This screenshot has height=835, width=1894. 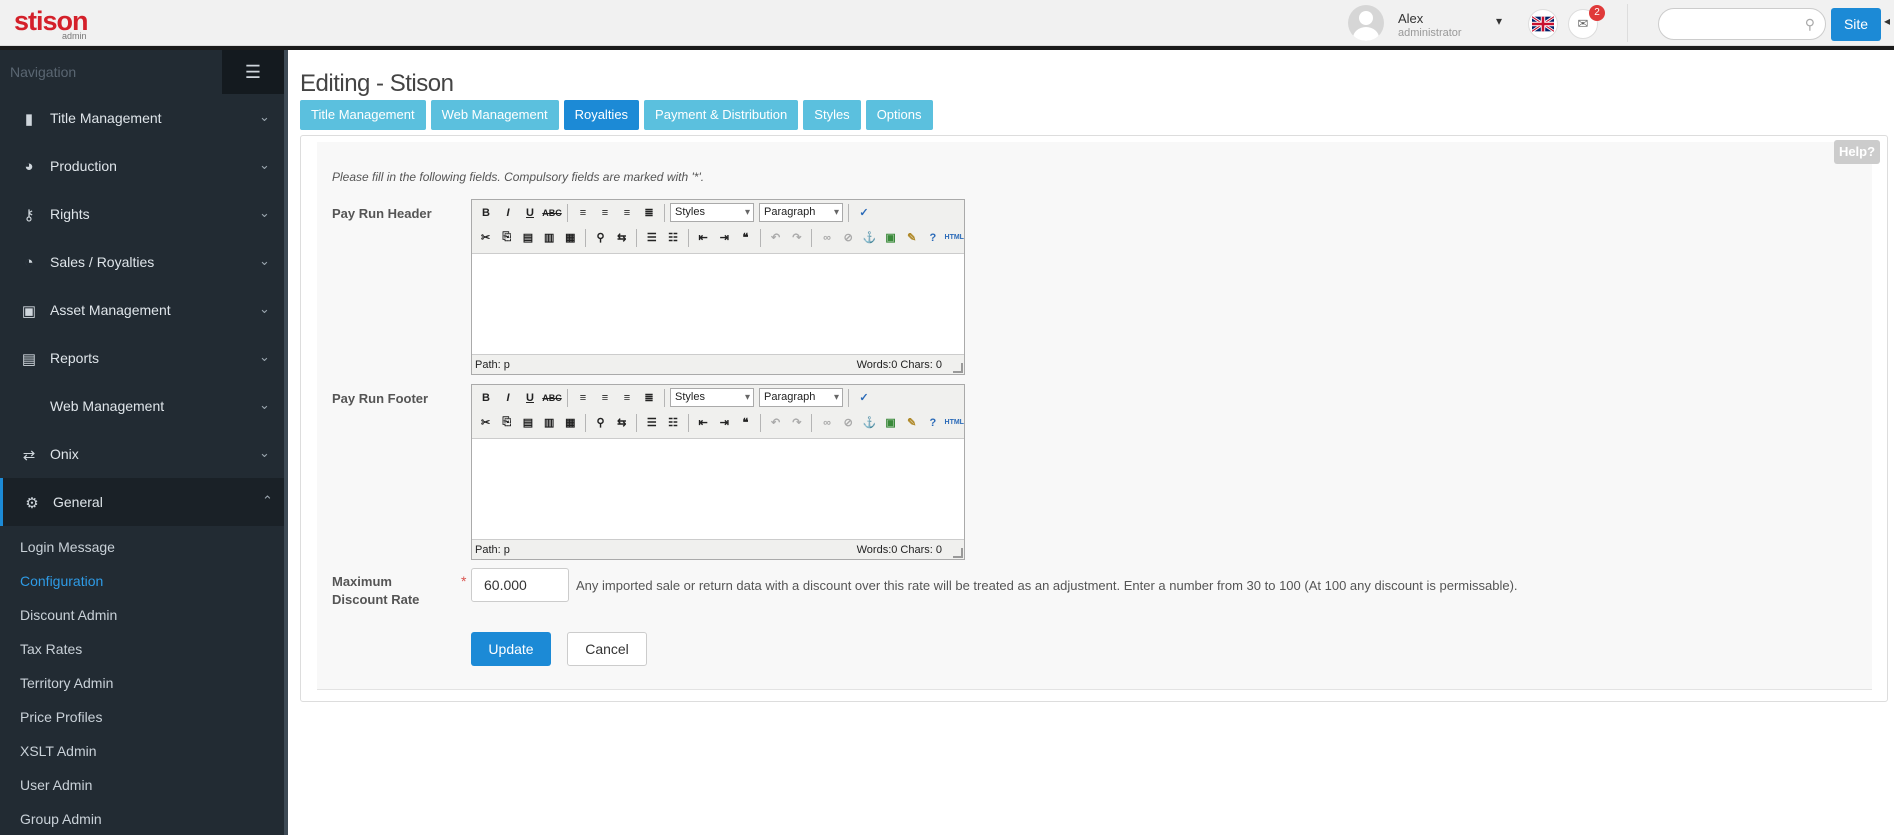 I want to click on tab-payment-distribution: Payment & Distribution, so click(x=721, y=115).